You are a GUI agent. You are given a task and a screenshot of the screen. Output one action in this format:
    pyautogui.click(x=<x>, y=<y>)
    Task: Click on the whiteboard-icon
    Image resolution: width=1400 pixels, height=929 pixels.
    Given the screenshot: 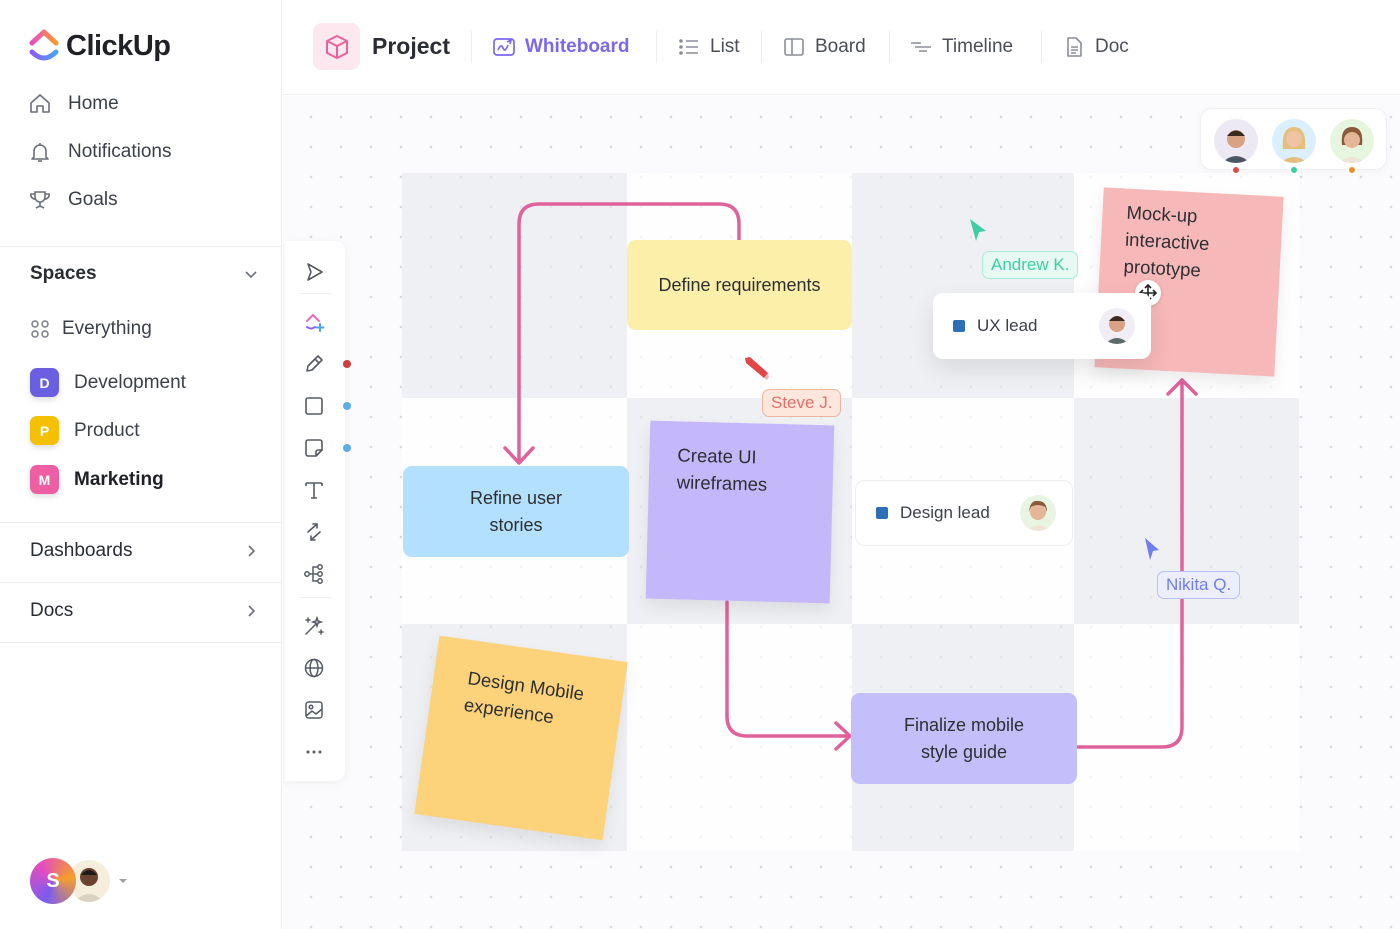 What is the action you would take?
    pyautogui.click(x=504, y=47)
    